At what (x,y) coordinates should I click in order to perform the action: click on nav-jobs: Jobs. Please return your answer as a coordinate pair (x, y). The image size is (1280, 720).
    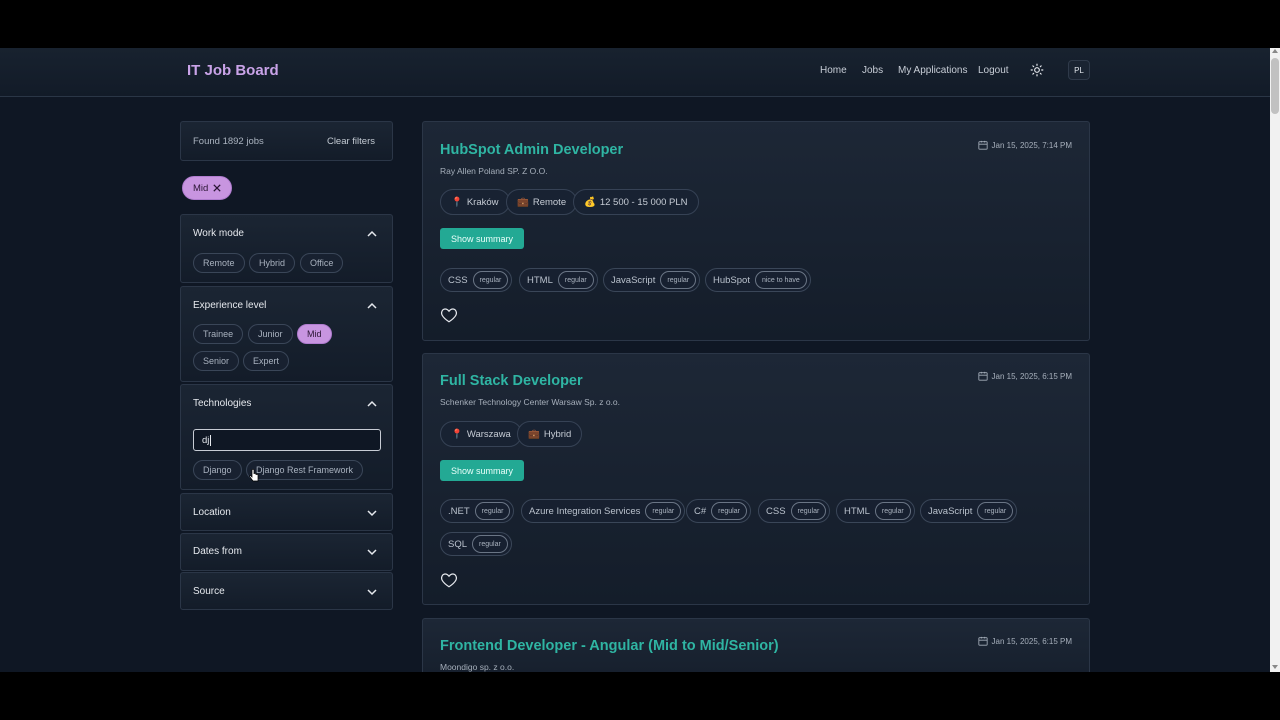
    Looking at the image, I should click on (872, 70).